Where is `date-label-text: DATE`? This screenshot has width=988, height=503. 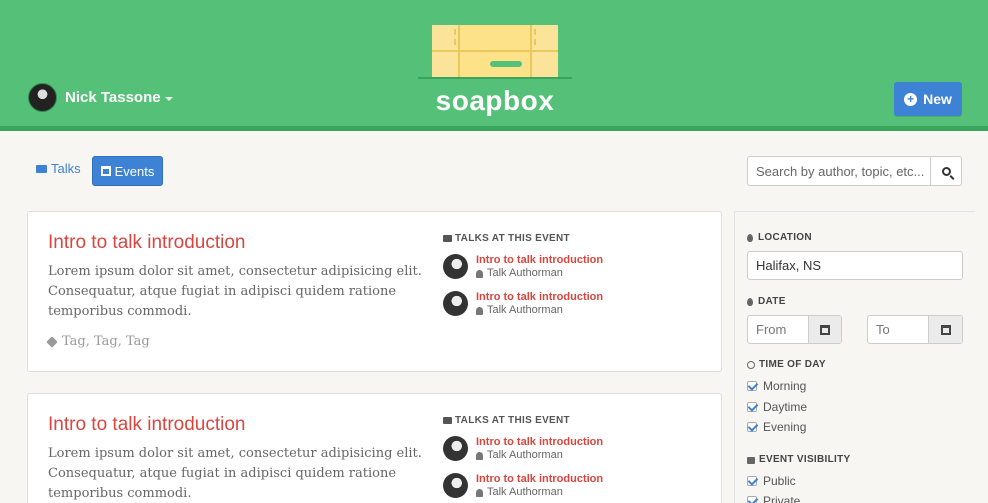
date-label-text: DATE is located at coordinates (772, 301).